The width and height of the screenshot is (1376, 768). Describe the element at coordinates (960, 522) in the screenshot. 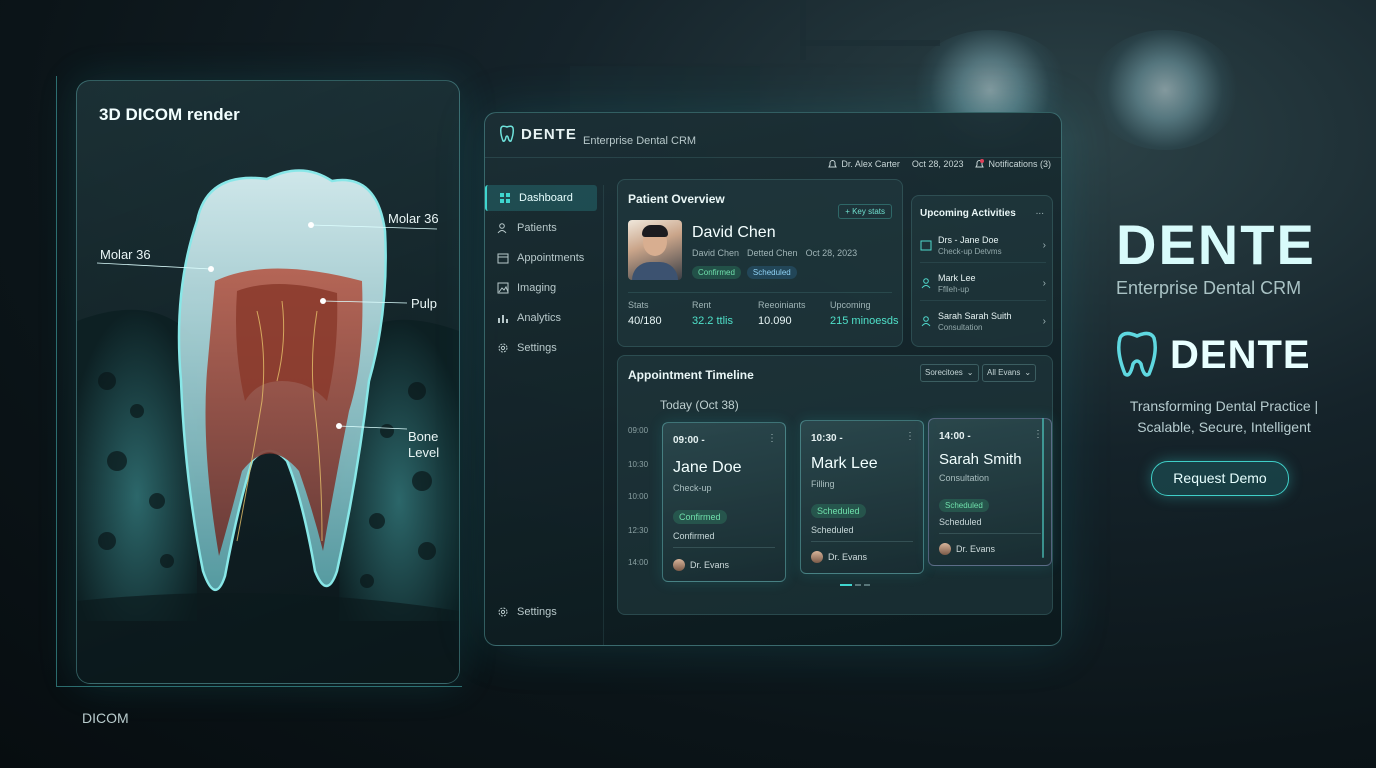

I see `appointment-status: Scheduled` at that location.